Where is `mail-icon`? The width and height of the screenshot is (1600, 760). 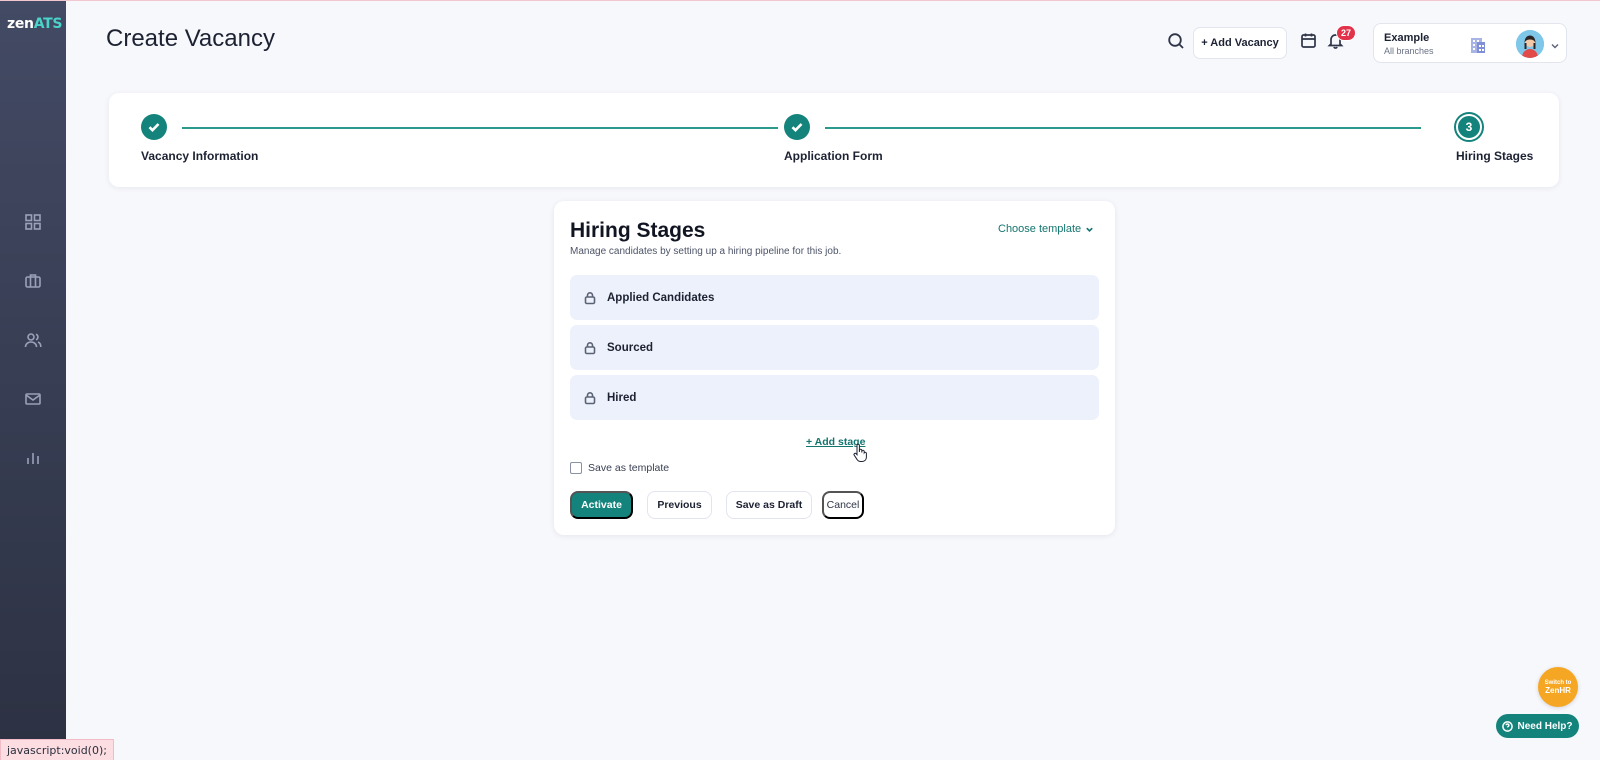 mail-icon is located at coordinates (33, 399).